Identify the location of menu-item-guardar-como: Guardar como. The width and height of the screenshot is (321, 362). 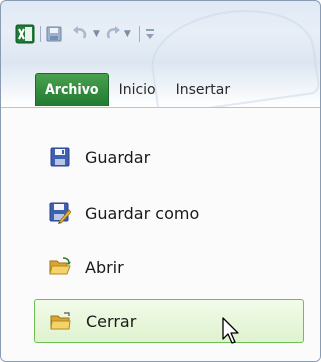
(169, 213).